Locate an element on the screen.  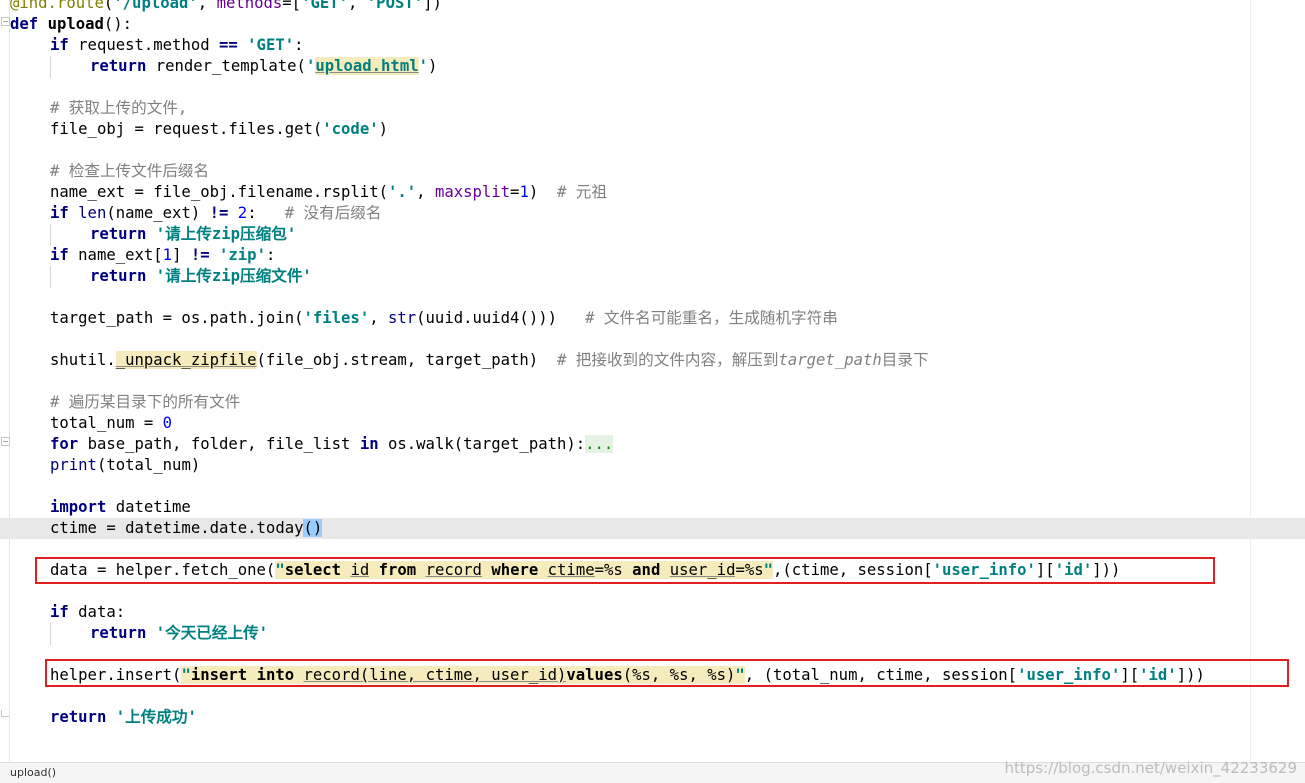
code-line: return '上传成功' is located at coordinates (652, 717).